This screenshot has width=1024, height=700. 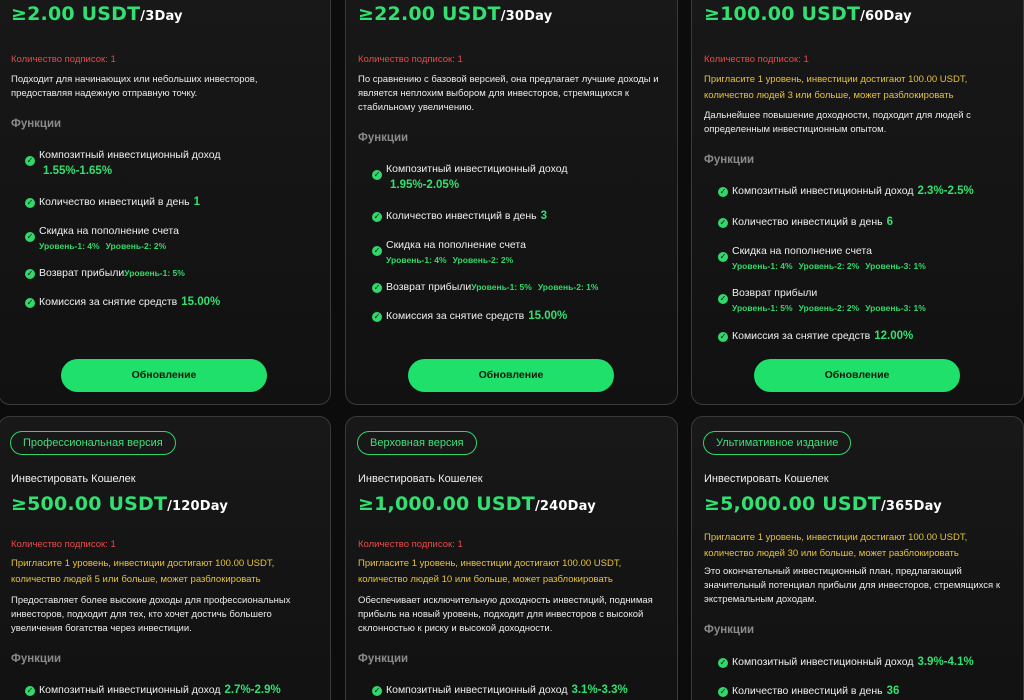 What do you see at coordinates (459, 216) in the screenshot?
I see `feature-daily: ✓ Количество инвестиций в день 3` at bounding box center [459, 216].